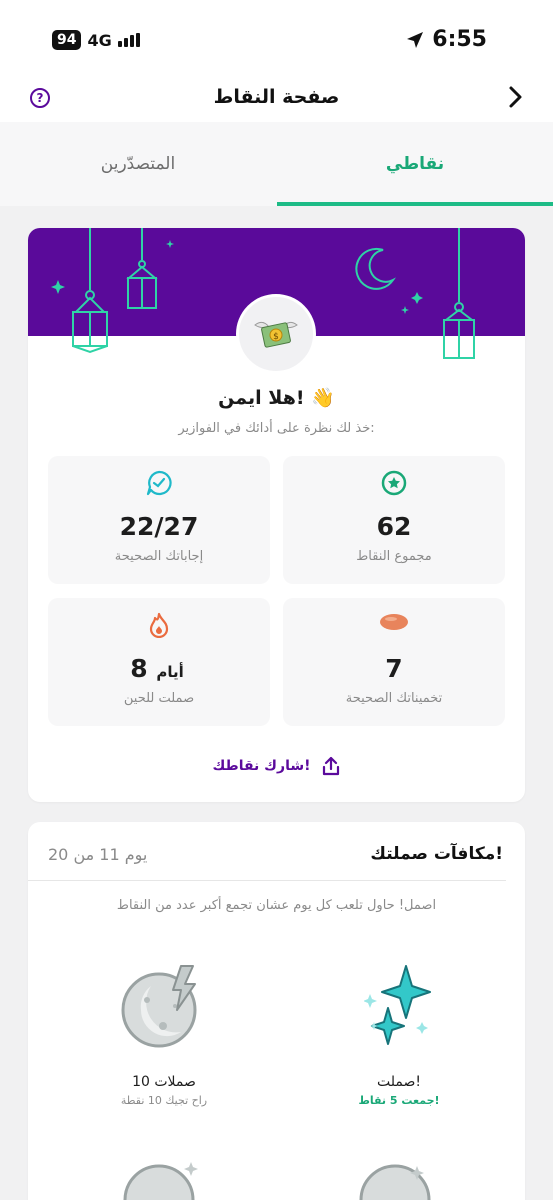 This screenshot has height=1200, width=553. Describe the element at coordinates (415, 164) in the screenshot. I see `tab-my-points: نقاطي` at that location.